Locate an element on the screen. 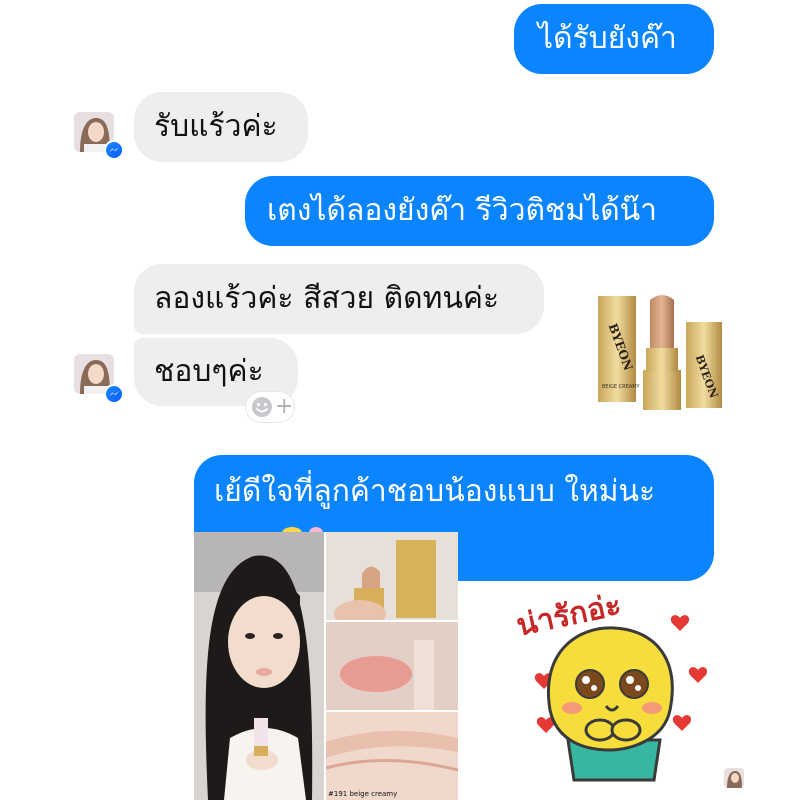 The image size is (800, 800). incoming-message-bubble: รับแร้วค่ะ is located at coordinates (221, 127).